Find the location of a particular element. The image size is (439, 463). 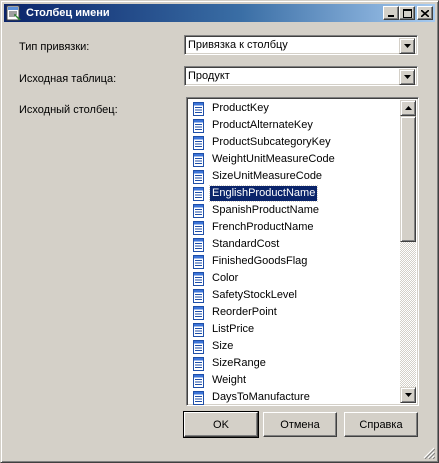

list-item: Size is located at coordinates (295, 346).